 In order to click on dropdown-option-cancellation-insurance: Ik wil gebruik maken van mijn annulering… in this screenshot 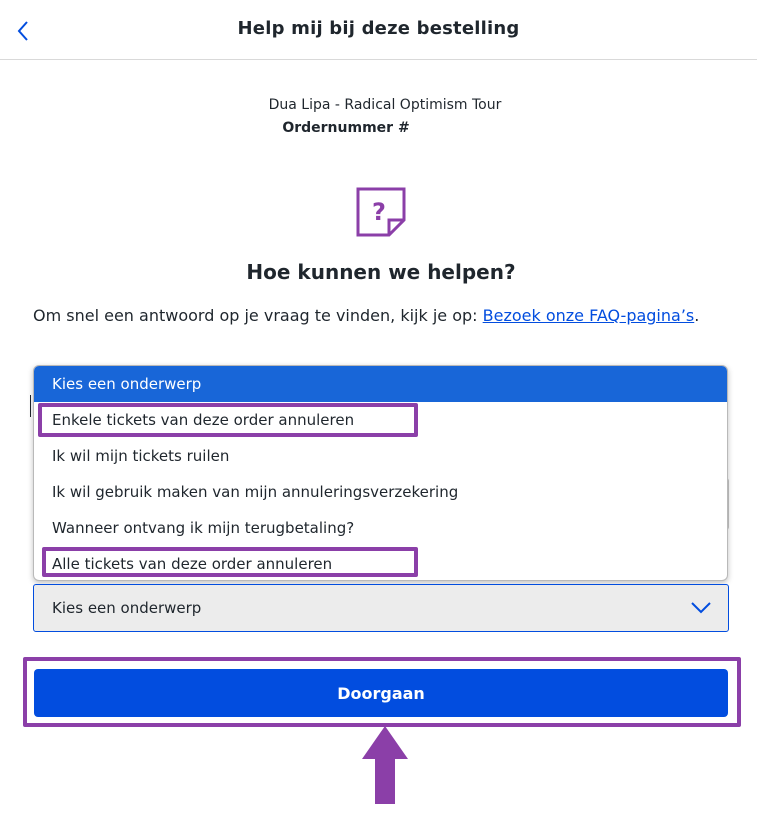, I will do `click(380, 492)`.